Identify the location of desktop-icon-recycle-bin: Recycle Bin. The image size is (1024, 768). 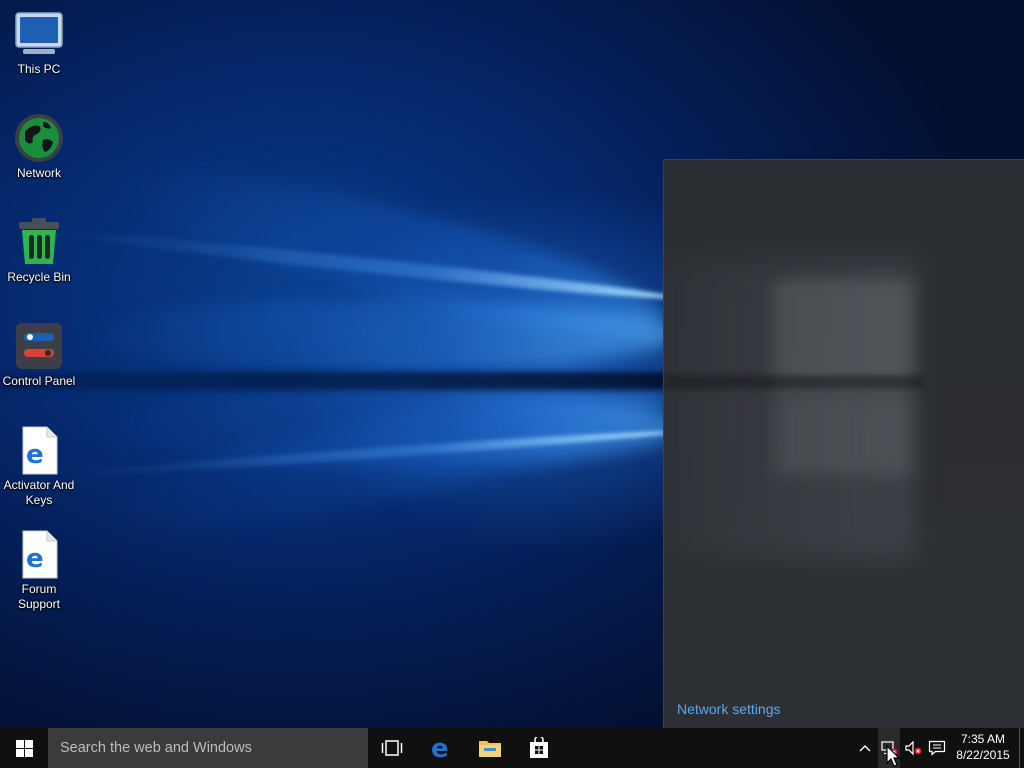
(39, 247).